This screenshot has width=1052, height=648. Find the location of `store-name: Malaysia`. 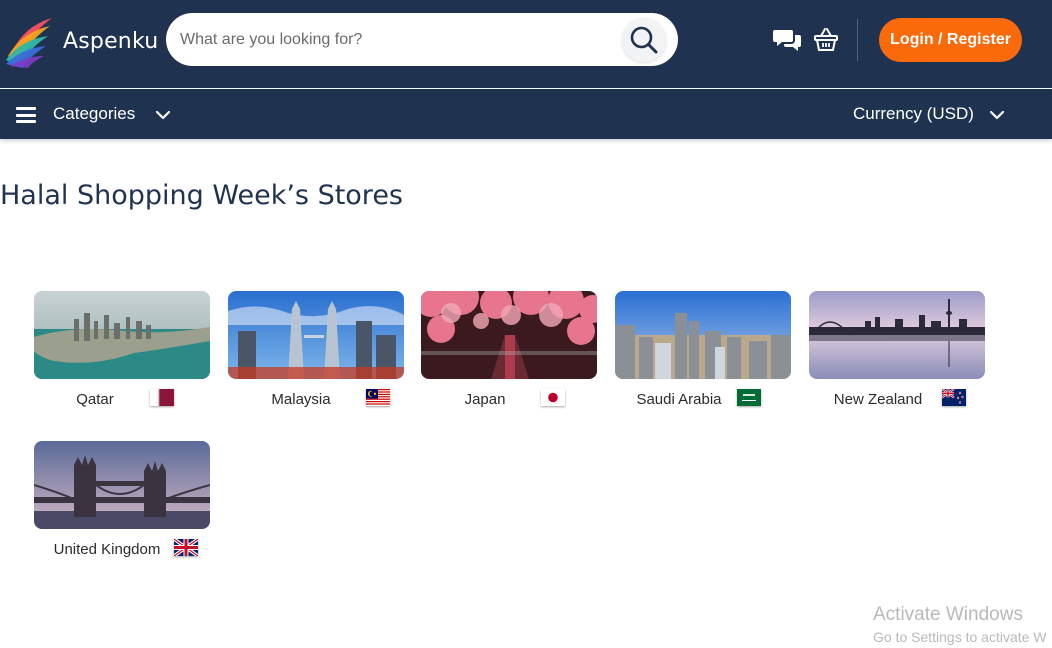

store-name: Malaysia is located at coordinates (301, 400).